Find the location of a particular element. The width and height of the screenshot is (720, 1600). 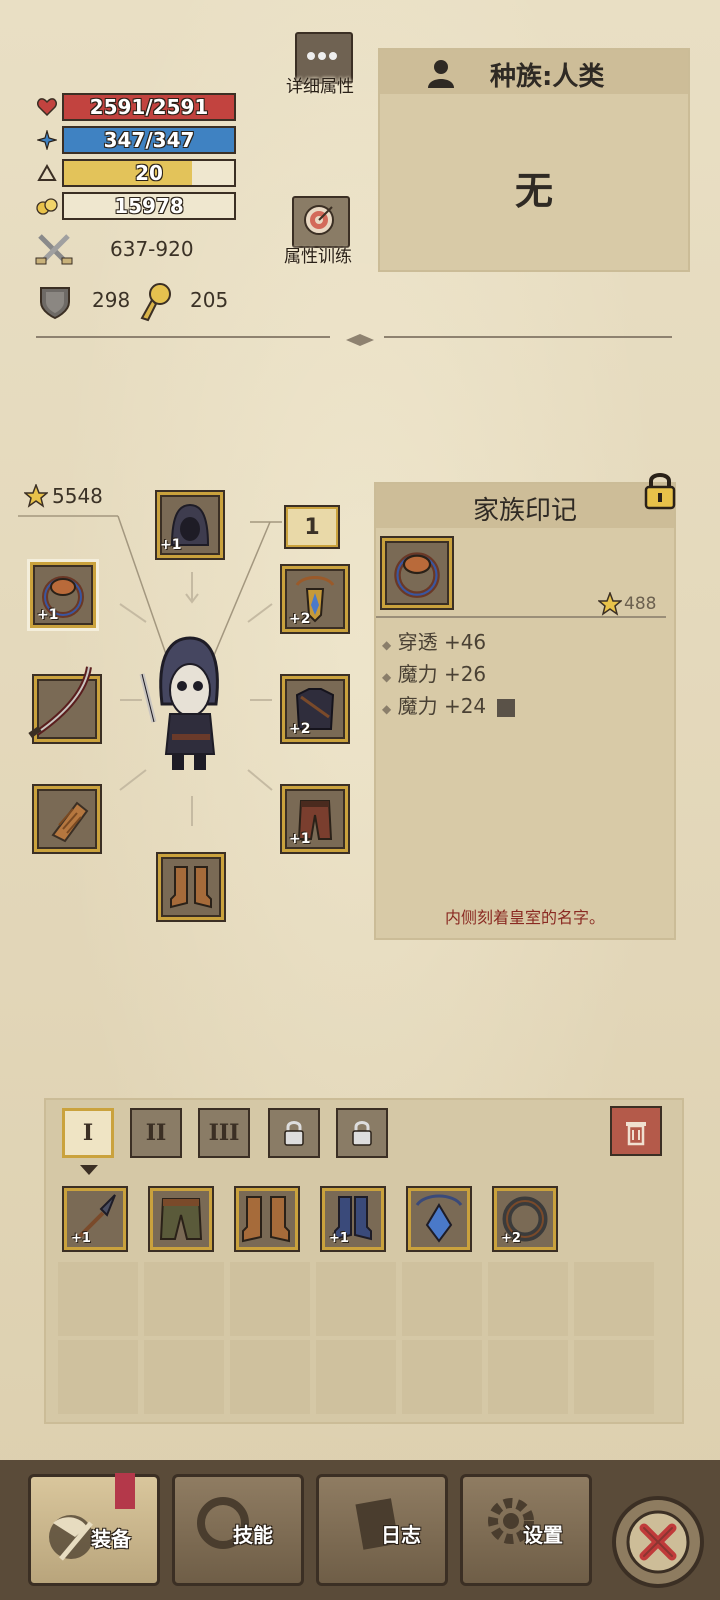

affix-row-3: ◆ 魔力 +24 is located at coordinates (448, 704).